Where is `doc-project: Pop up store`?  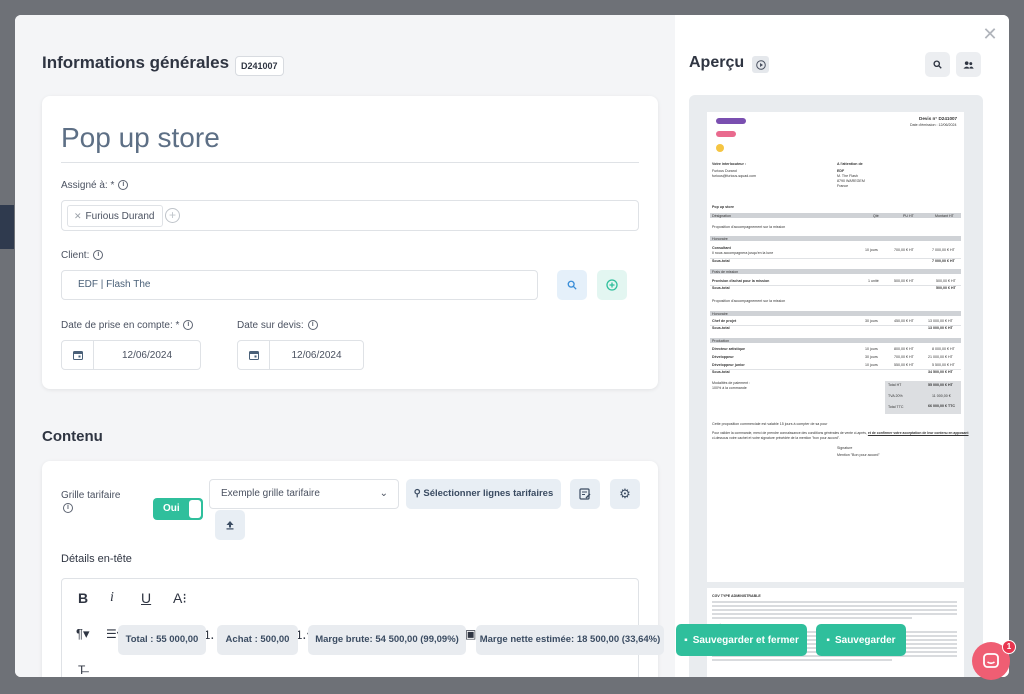 doc-project: Pop up store is located at coordinates (723, 207).